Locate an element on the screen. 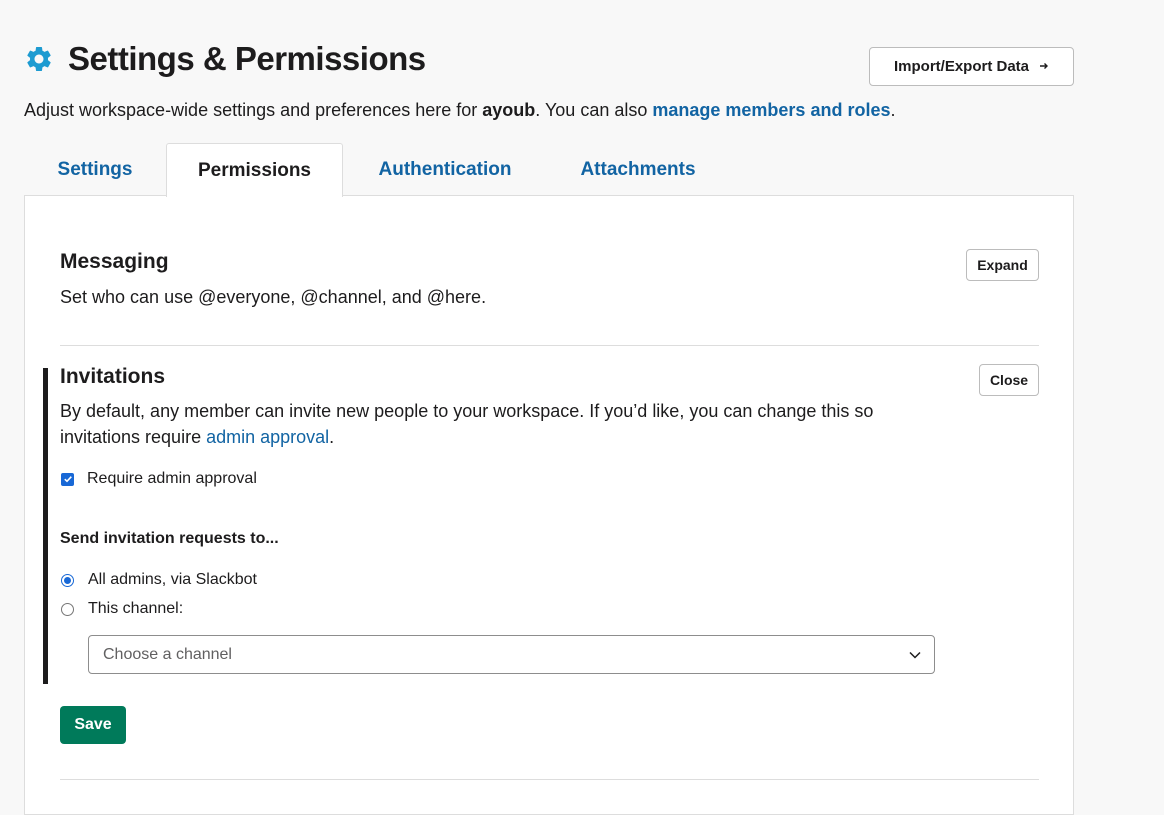 This screenshot has height=815, width=1164. manage-members-link: manage members and roles is located at coordinates (771, 110).